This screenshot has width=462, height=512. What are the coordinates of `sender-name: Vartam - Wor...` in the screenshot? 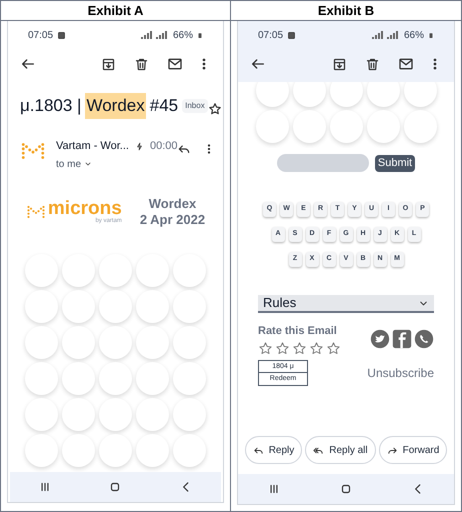 It's located at (92, 146).